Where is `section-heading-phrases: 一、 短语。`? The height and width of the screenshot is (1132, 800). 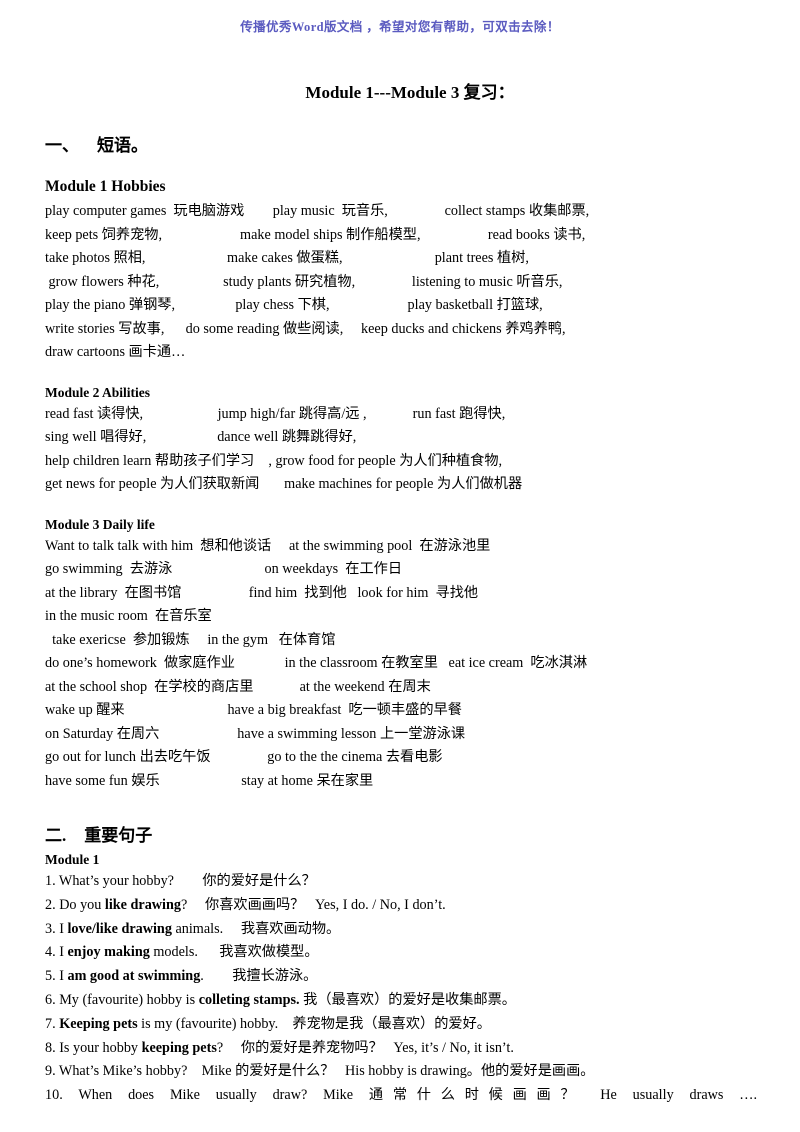 section-heading-phrases: 一、 短语。 is located at coordinates (401, 143).